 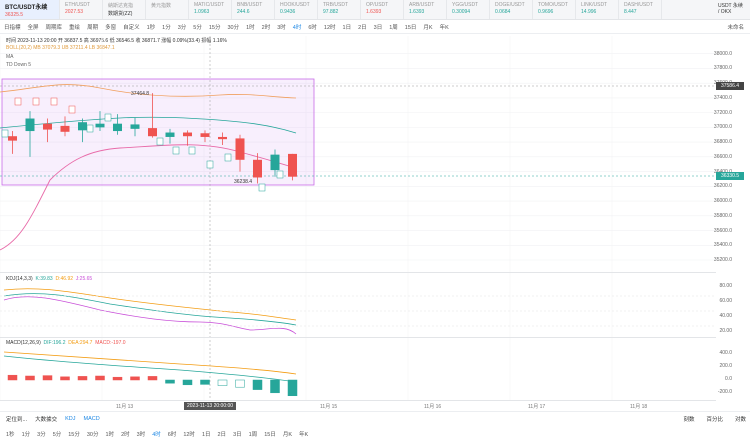 What do you see at coordinates (725, 316) in the screenshot?
I see `kdj-axis-label: 40.00` at bounding box center [725, 316].